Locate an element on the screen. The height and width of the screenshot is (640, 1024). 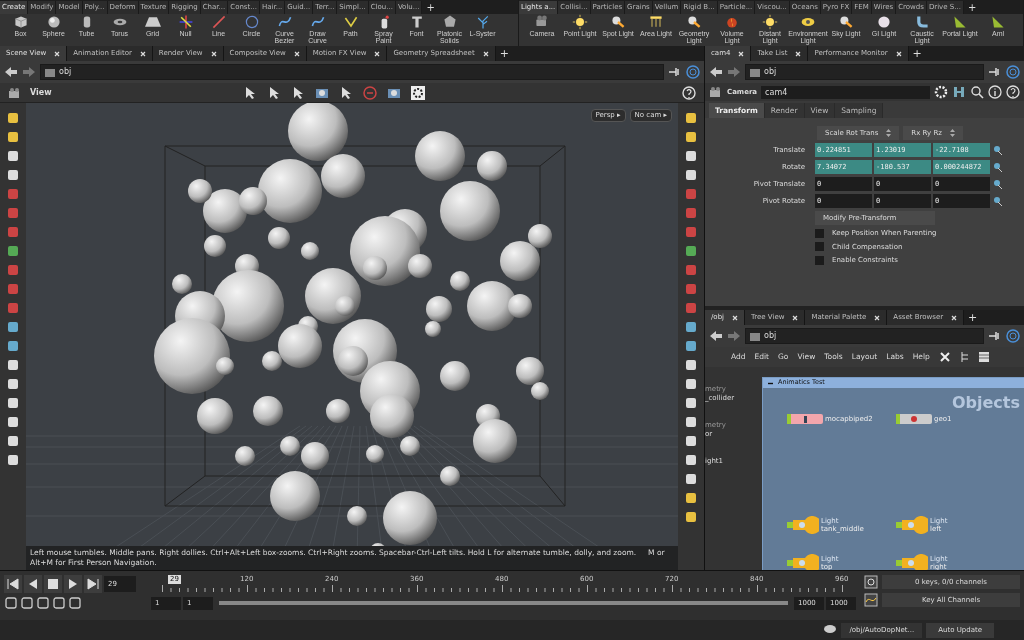
cube-icon is located at coordinates (20, 22).